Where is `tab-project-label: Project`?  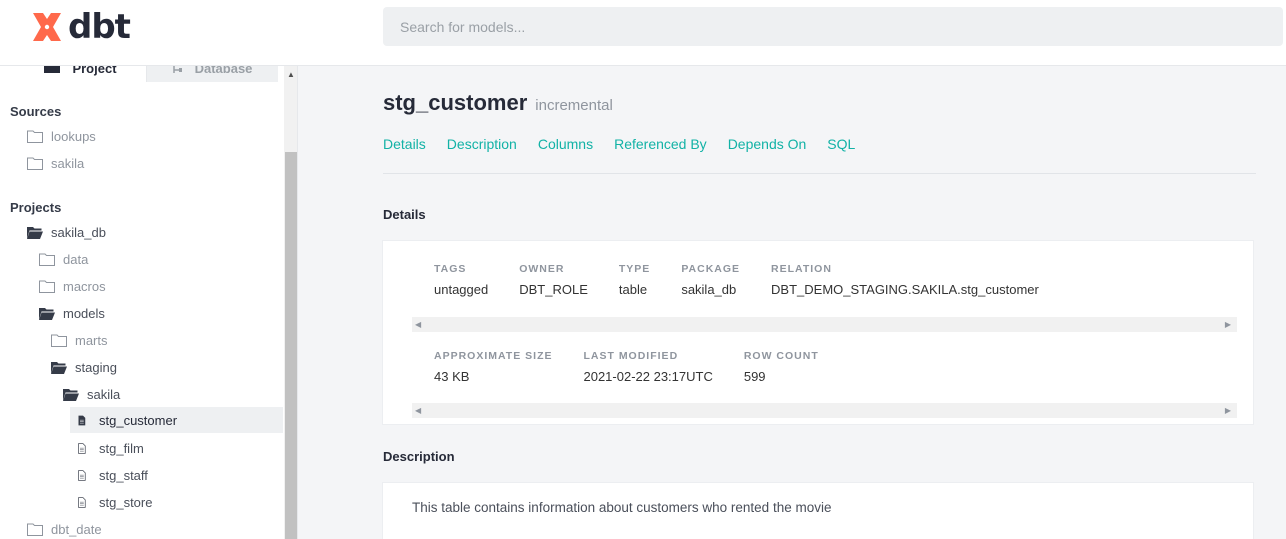
tab-project-label: Project is located at coordinates (94, 71).